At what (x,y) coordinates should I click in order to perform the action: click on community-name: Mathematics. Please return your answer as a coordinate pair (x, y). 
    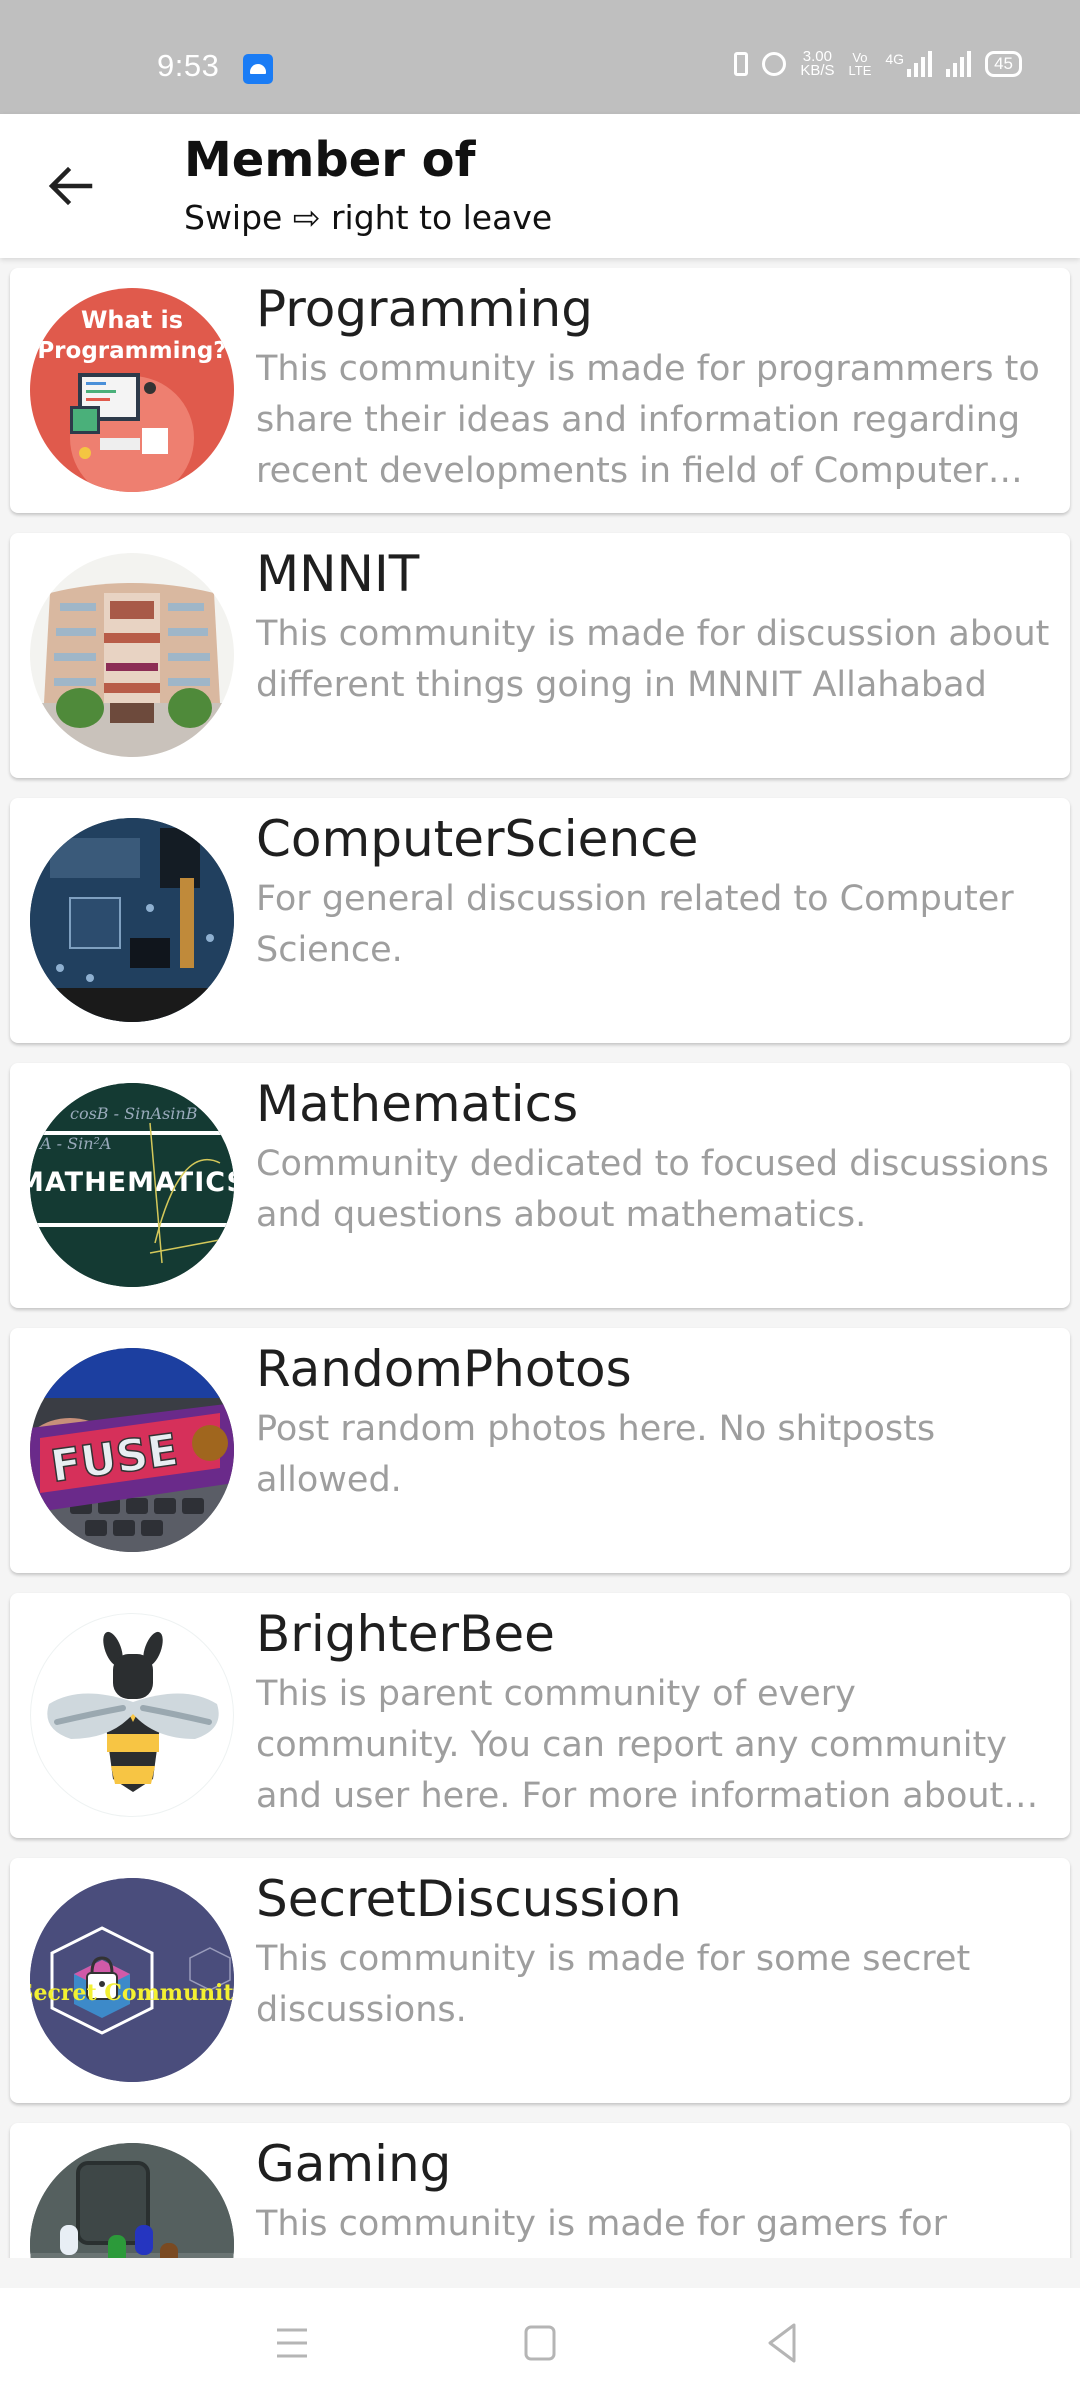
    Looking at the image, I should click on (417, 1104).